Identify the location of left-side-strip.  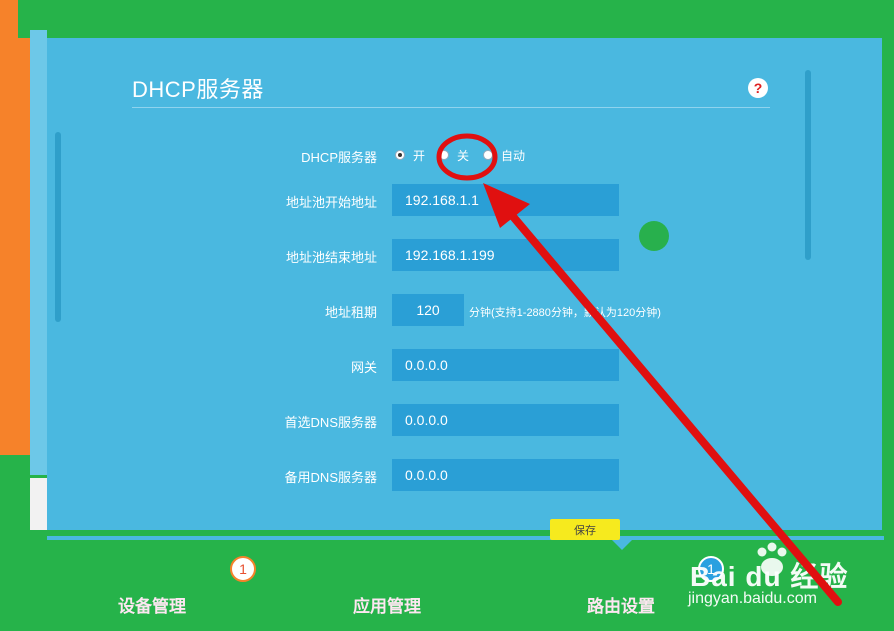
(38, 252).